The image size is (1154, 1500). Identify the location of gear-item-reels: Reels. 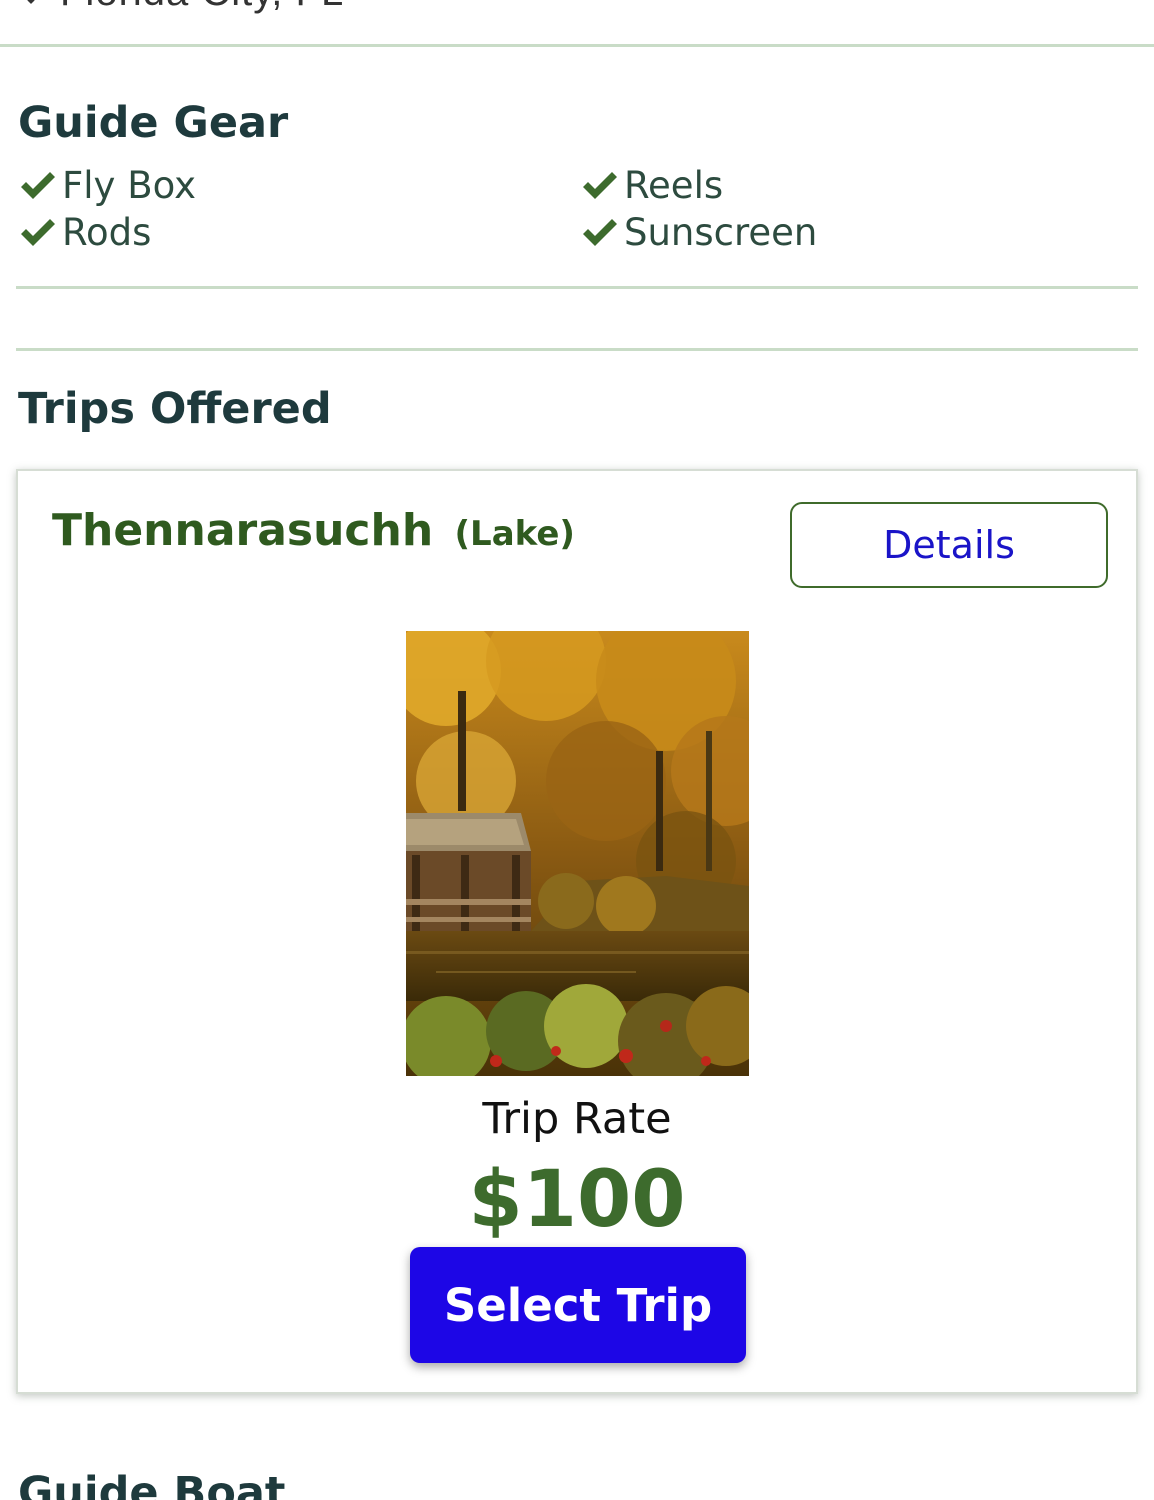
(859, 185).